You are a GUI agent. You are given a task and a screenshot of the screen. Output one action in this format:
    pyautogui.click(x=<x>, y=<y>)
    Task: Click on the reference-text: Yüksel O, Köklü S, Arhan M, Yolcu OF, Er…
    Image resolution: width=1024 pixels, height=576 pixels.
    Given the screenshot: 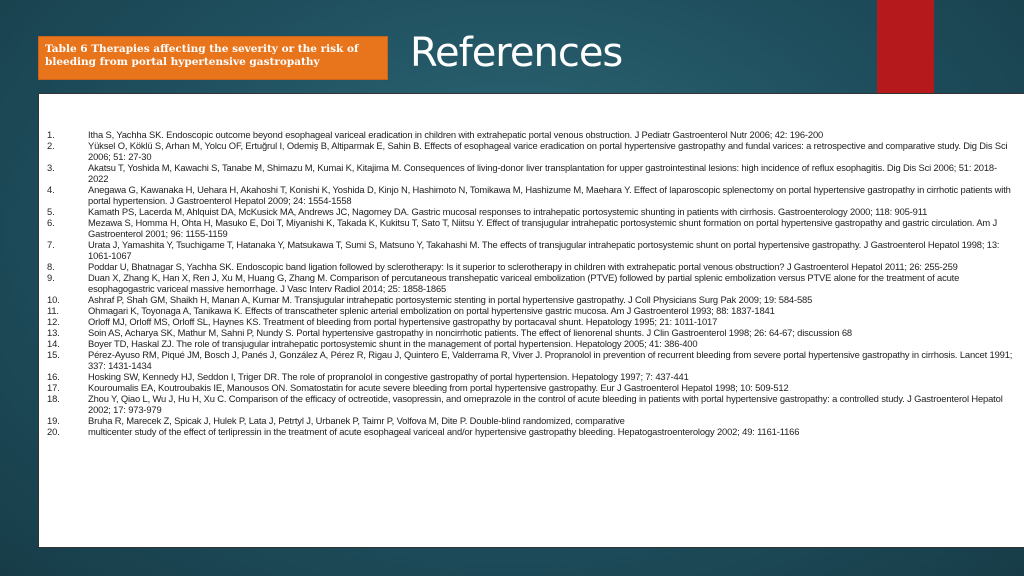 What is the action you would take?
    pyautogui.click(x=548, y=151)
    